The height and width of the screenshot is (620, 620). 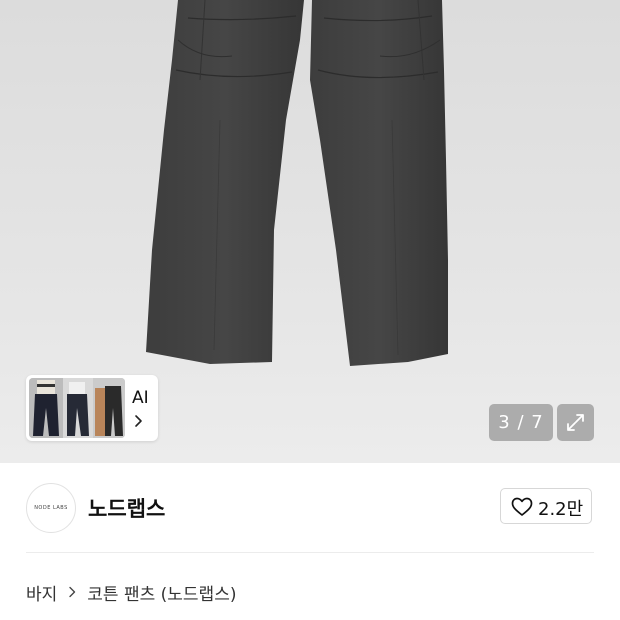 I want to click on ai-styling-card: AI, so click(x=92, y=408).